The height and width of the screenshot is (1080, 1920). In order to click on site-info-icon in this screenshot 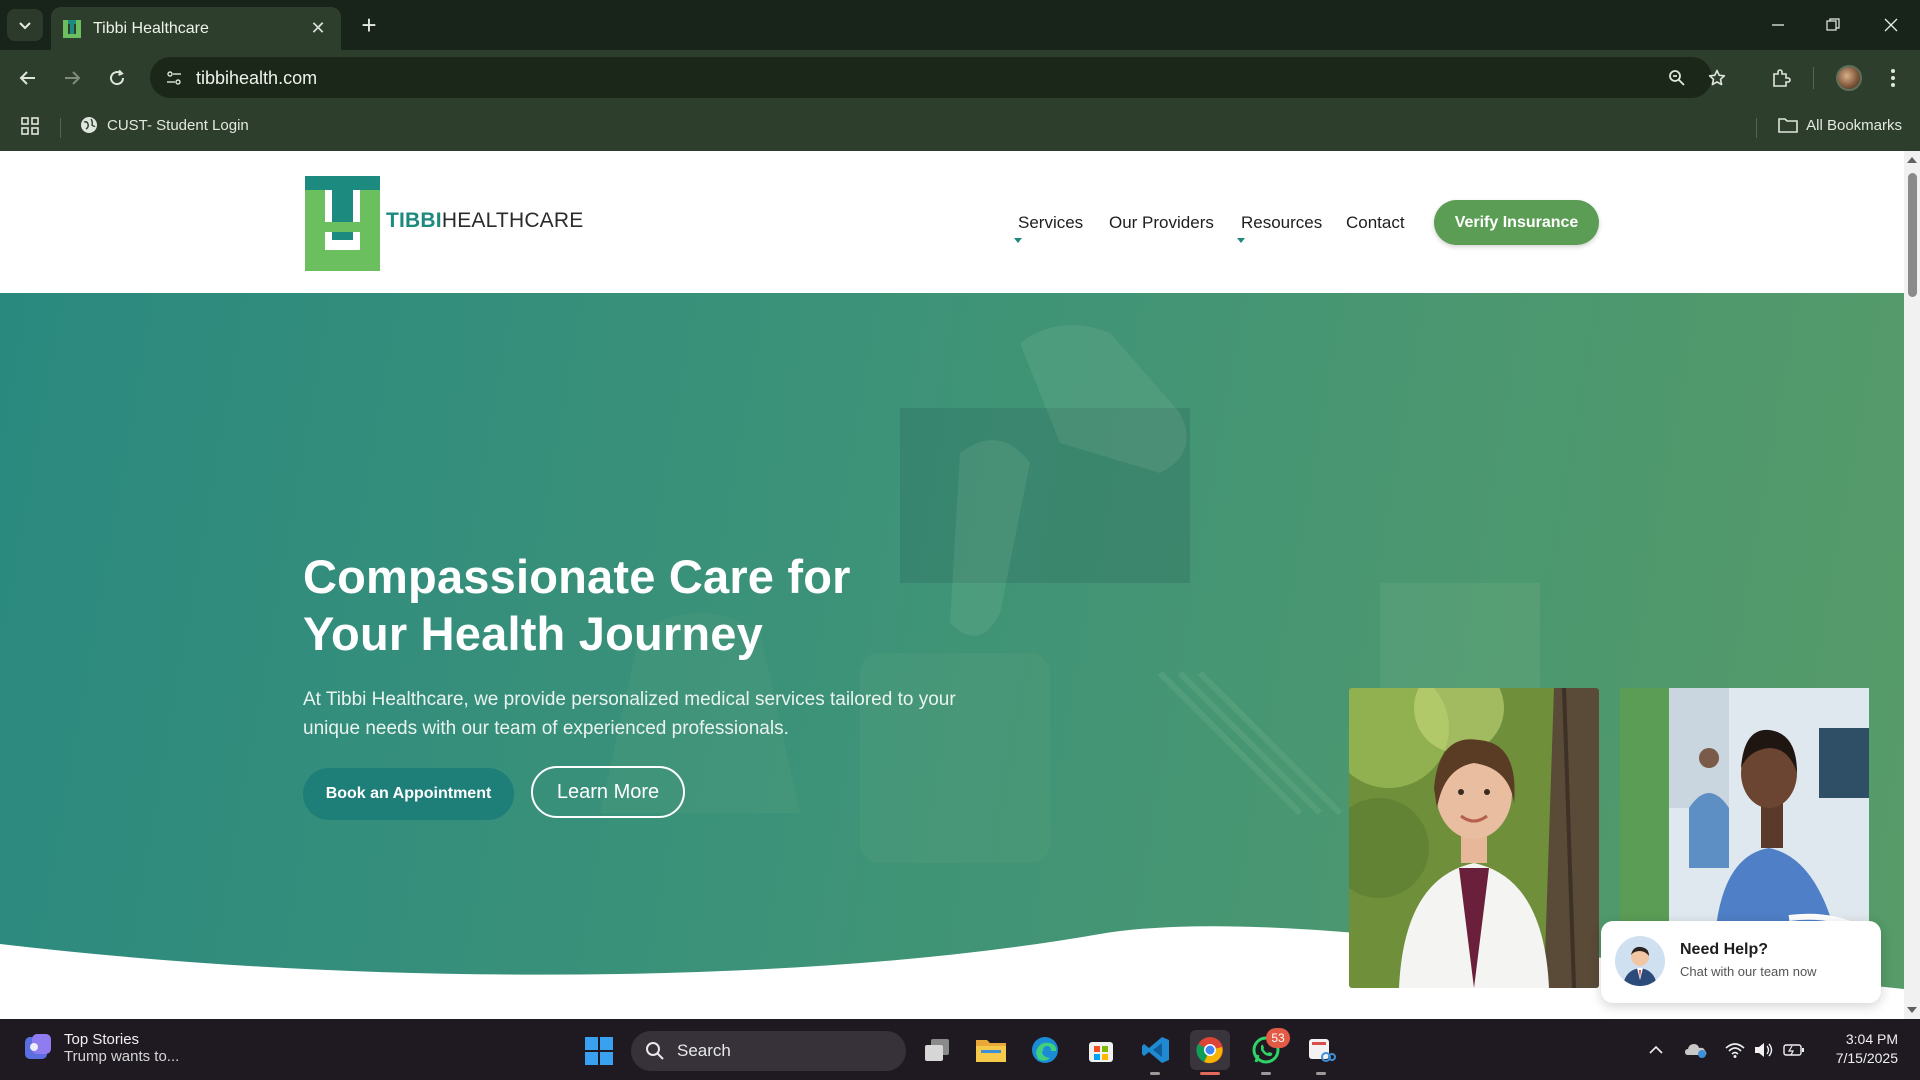, I will do `click(173, 77)`.